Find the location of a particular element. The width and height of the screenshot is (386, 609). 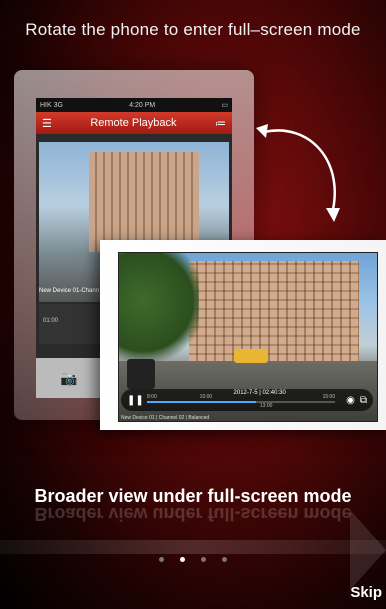

timeline-mid: 10:00 is located at coordinates (206, 397).